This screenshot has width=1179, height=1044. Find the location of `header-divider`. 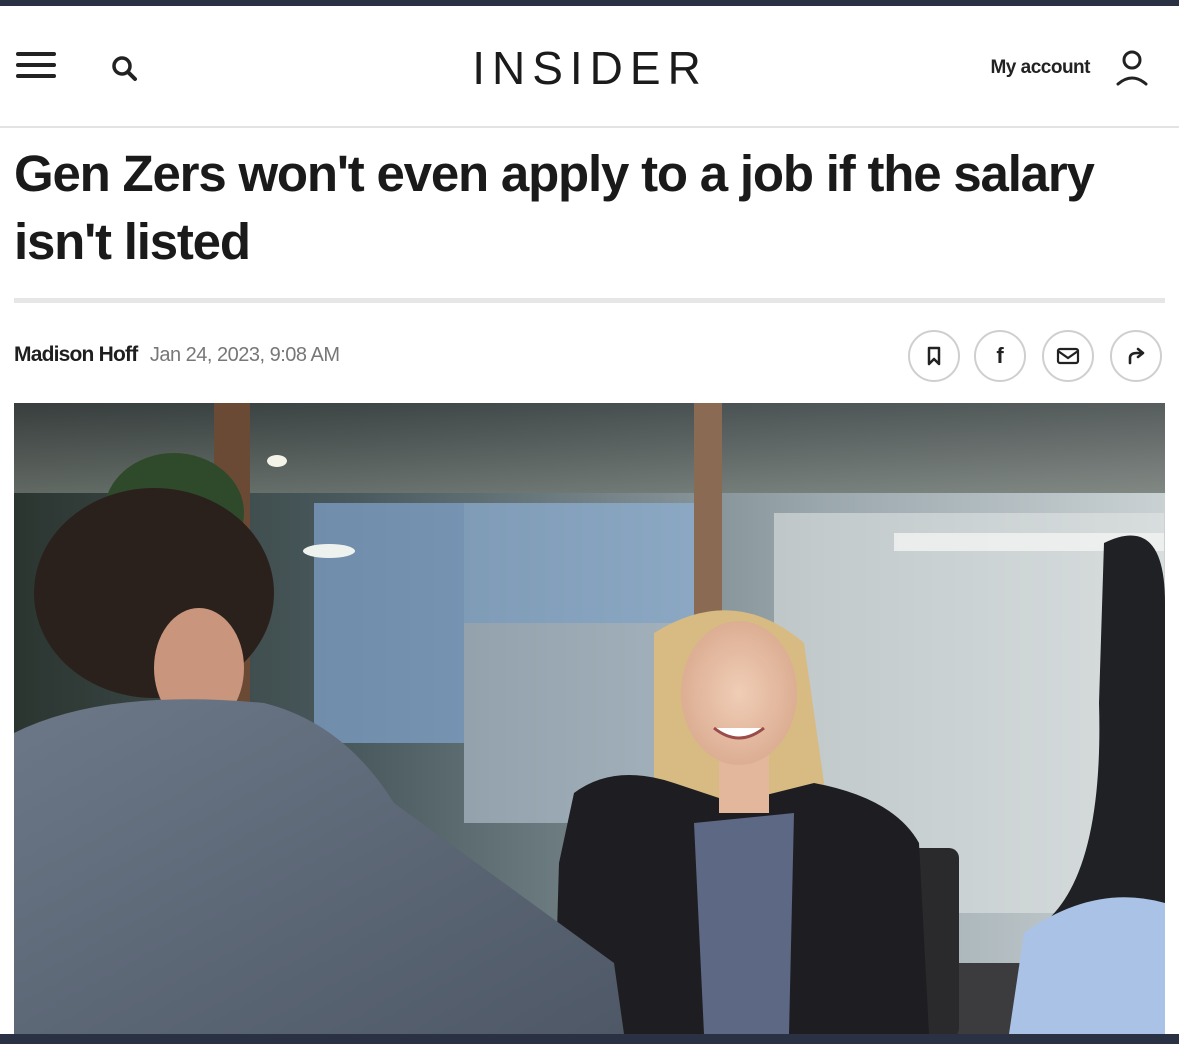

header-divider is located at coordinates (589, 127).